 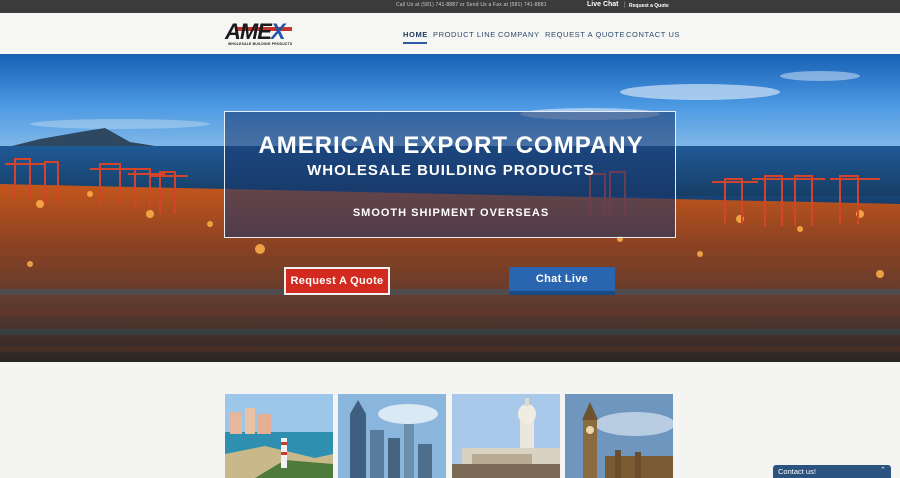 I want to click on amex-logo: AMEX WHOLESALE BUILDING PRODUCTS, so click(x=265, y=34).